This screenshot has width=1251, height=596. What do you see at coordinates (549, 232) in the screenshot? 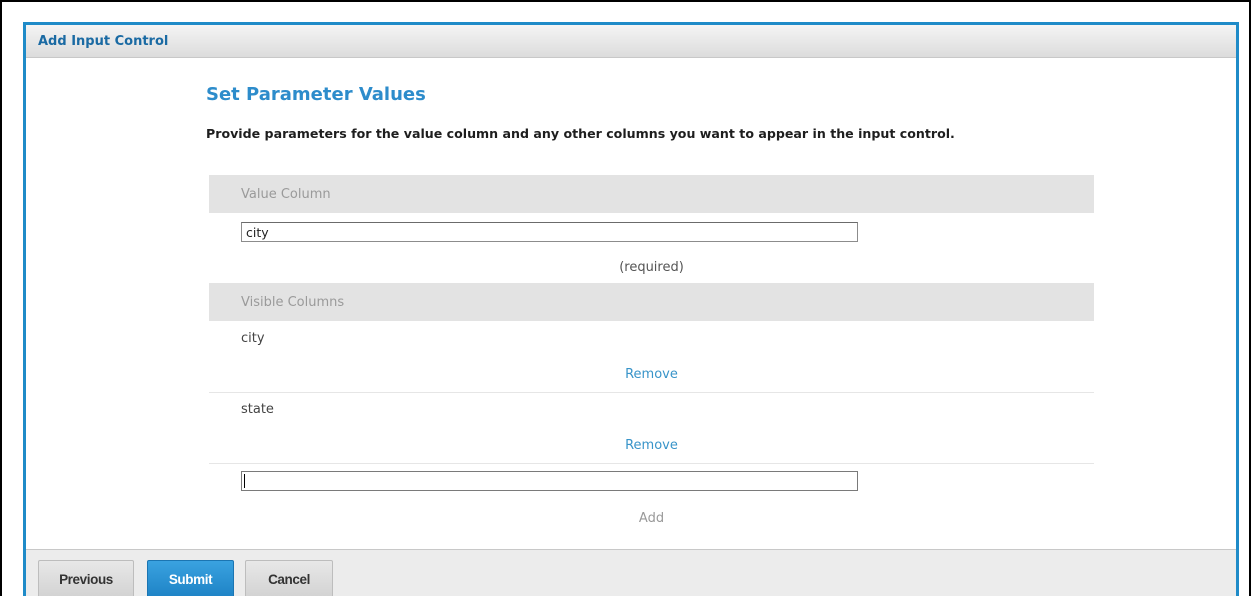
I see `value-column-input` at bounding box center [549, 232].